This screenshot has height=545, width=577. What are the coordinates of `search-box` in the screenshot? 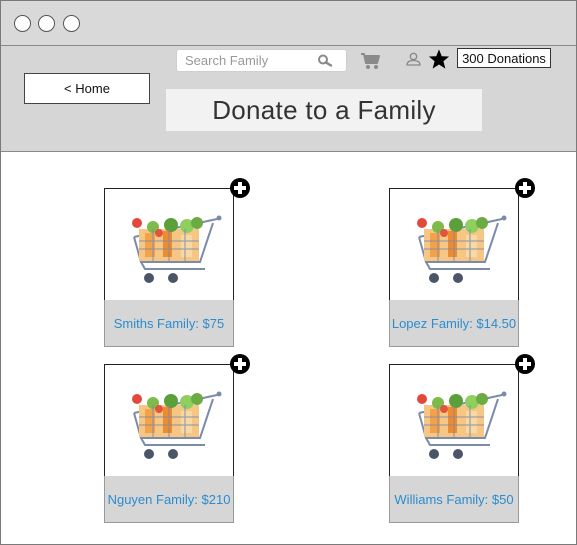 It's located at (261, 60).